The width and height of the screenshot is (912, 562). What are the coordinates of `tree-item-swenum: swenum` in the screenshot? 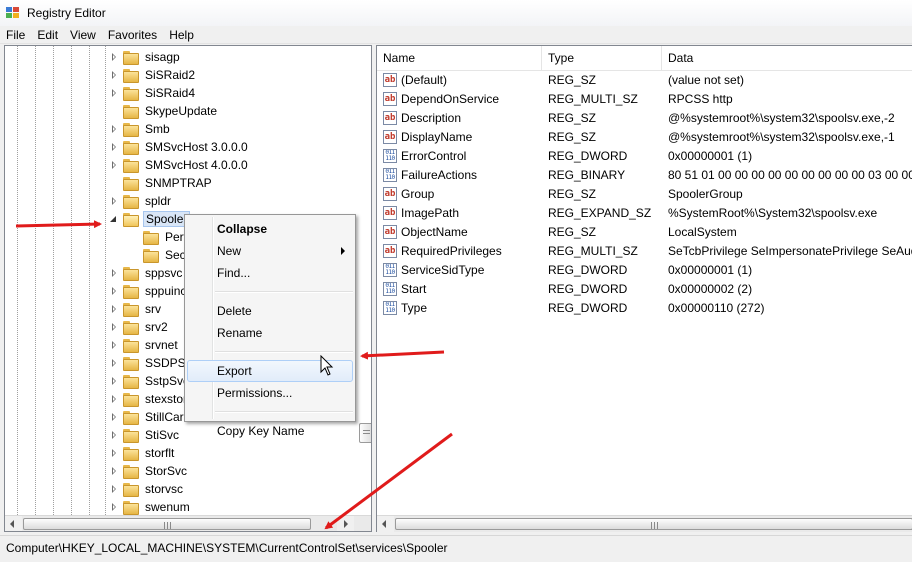 It's located at (150, 507).